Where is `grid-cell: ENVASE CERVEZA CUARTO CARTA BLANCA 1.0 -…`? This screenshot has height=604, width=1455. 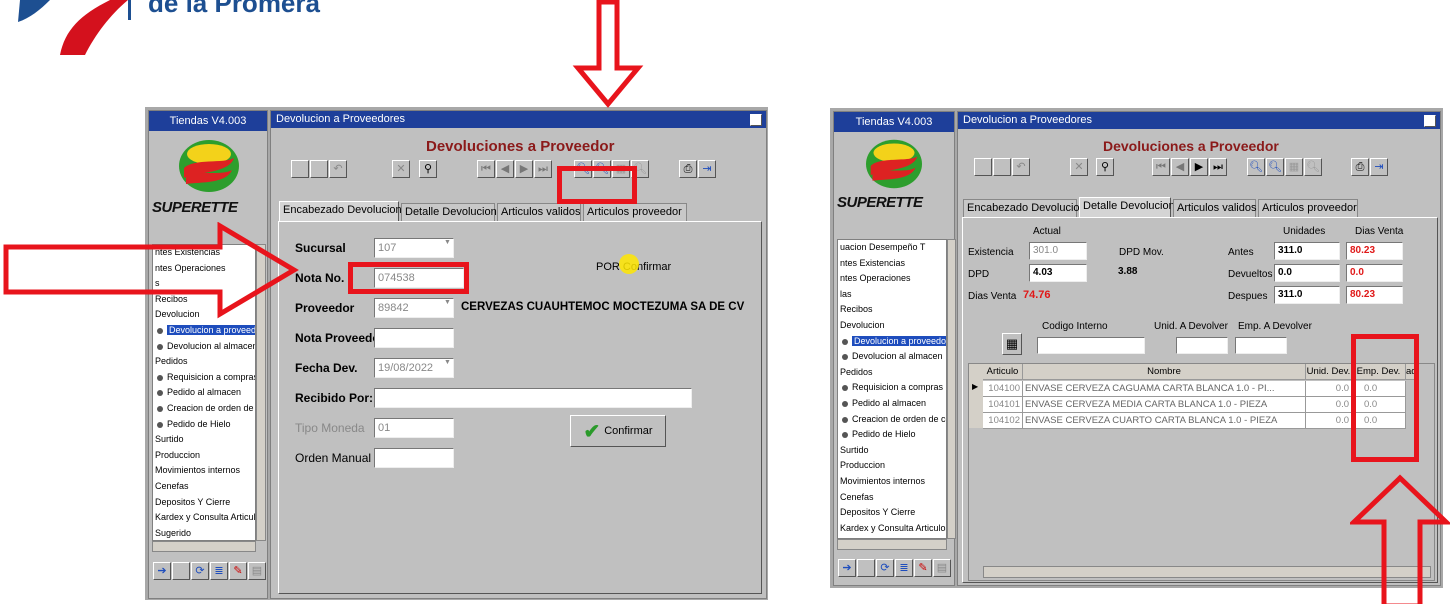
grid-cell: ENVASE CERVEZA CUARTO CARTA BLANCA 1.0 -… is located at coordinates (1164, 421).